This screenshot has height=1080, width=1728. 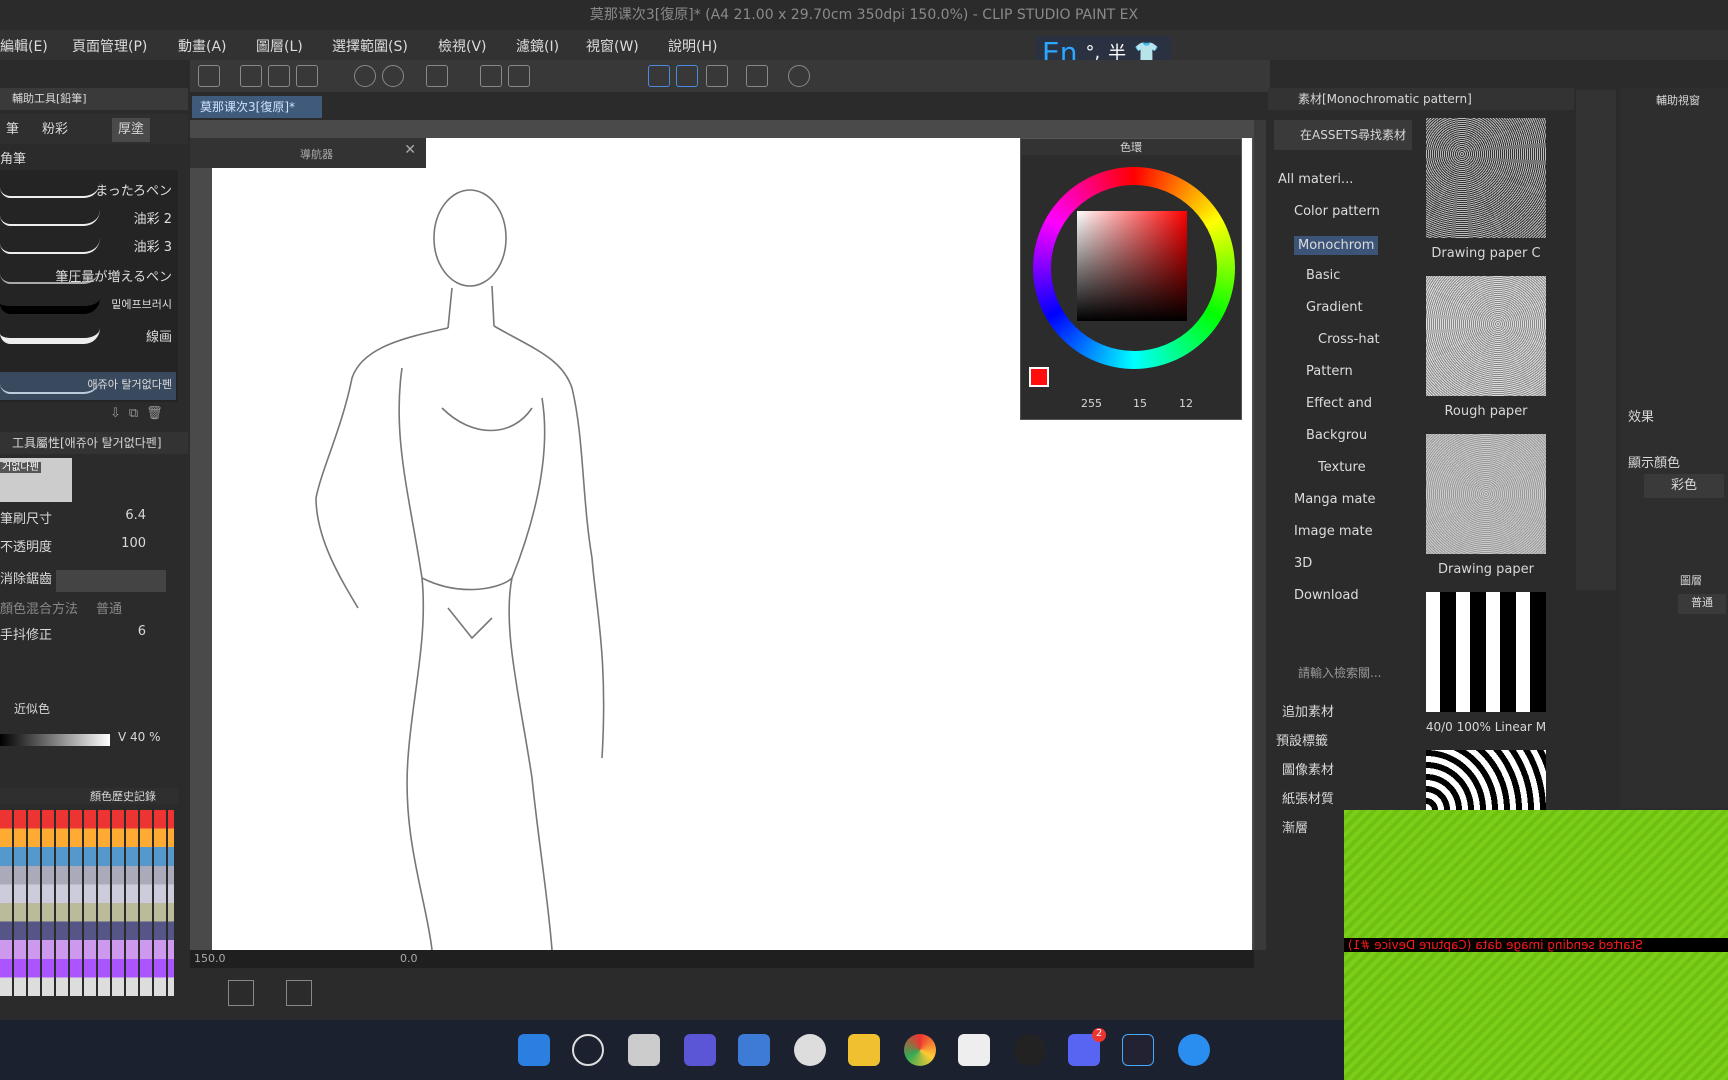 I want to click on menu-filter: 濾鏡(I), so click(x=537, y=46).